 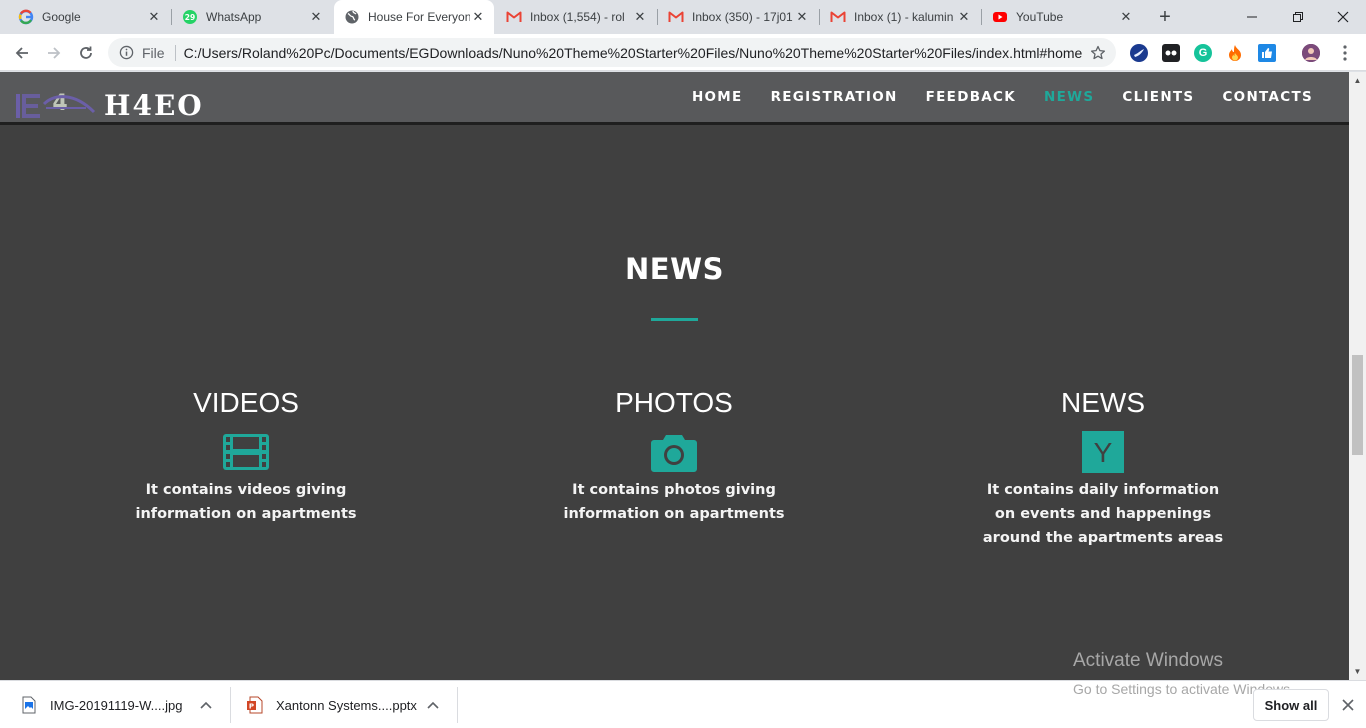 What do you see at coordinates (1357, 80) in the screenshot?
I see `scroll-up-arrow-icon: ▲` at bounding box center [1357, 80].